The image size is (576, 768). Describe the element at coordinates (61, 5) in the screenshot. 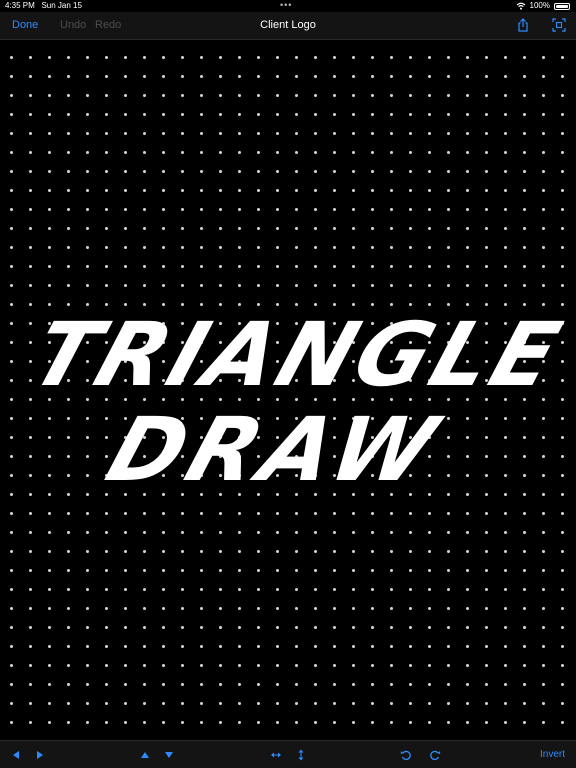

I see `status-date: Sun Jan 15` at that location.